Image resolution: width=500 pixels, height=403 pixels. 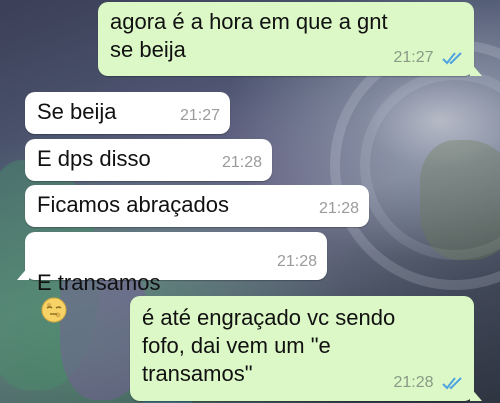 What do you see at coordinates (133, 204) in the screenshot?
I see `message-text: Ficamos abraçados` at bounding box center [133, 204].